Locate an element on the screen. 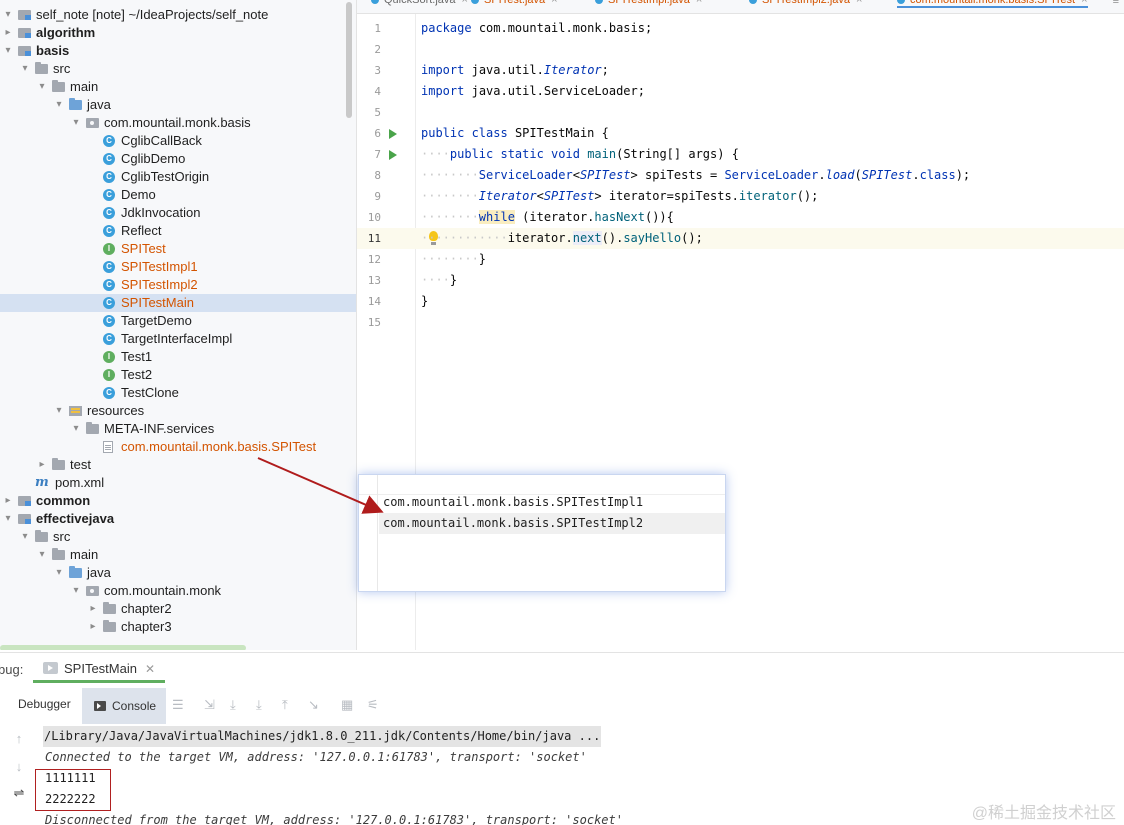  settings-icon: ⚟ is located at coordinates (373, 705).